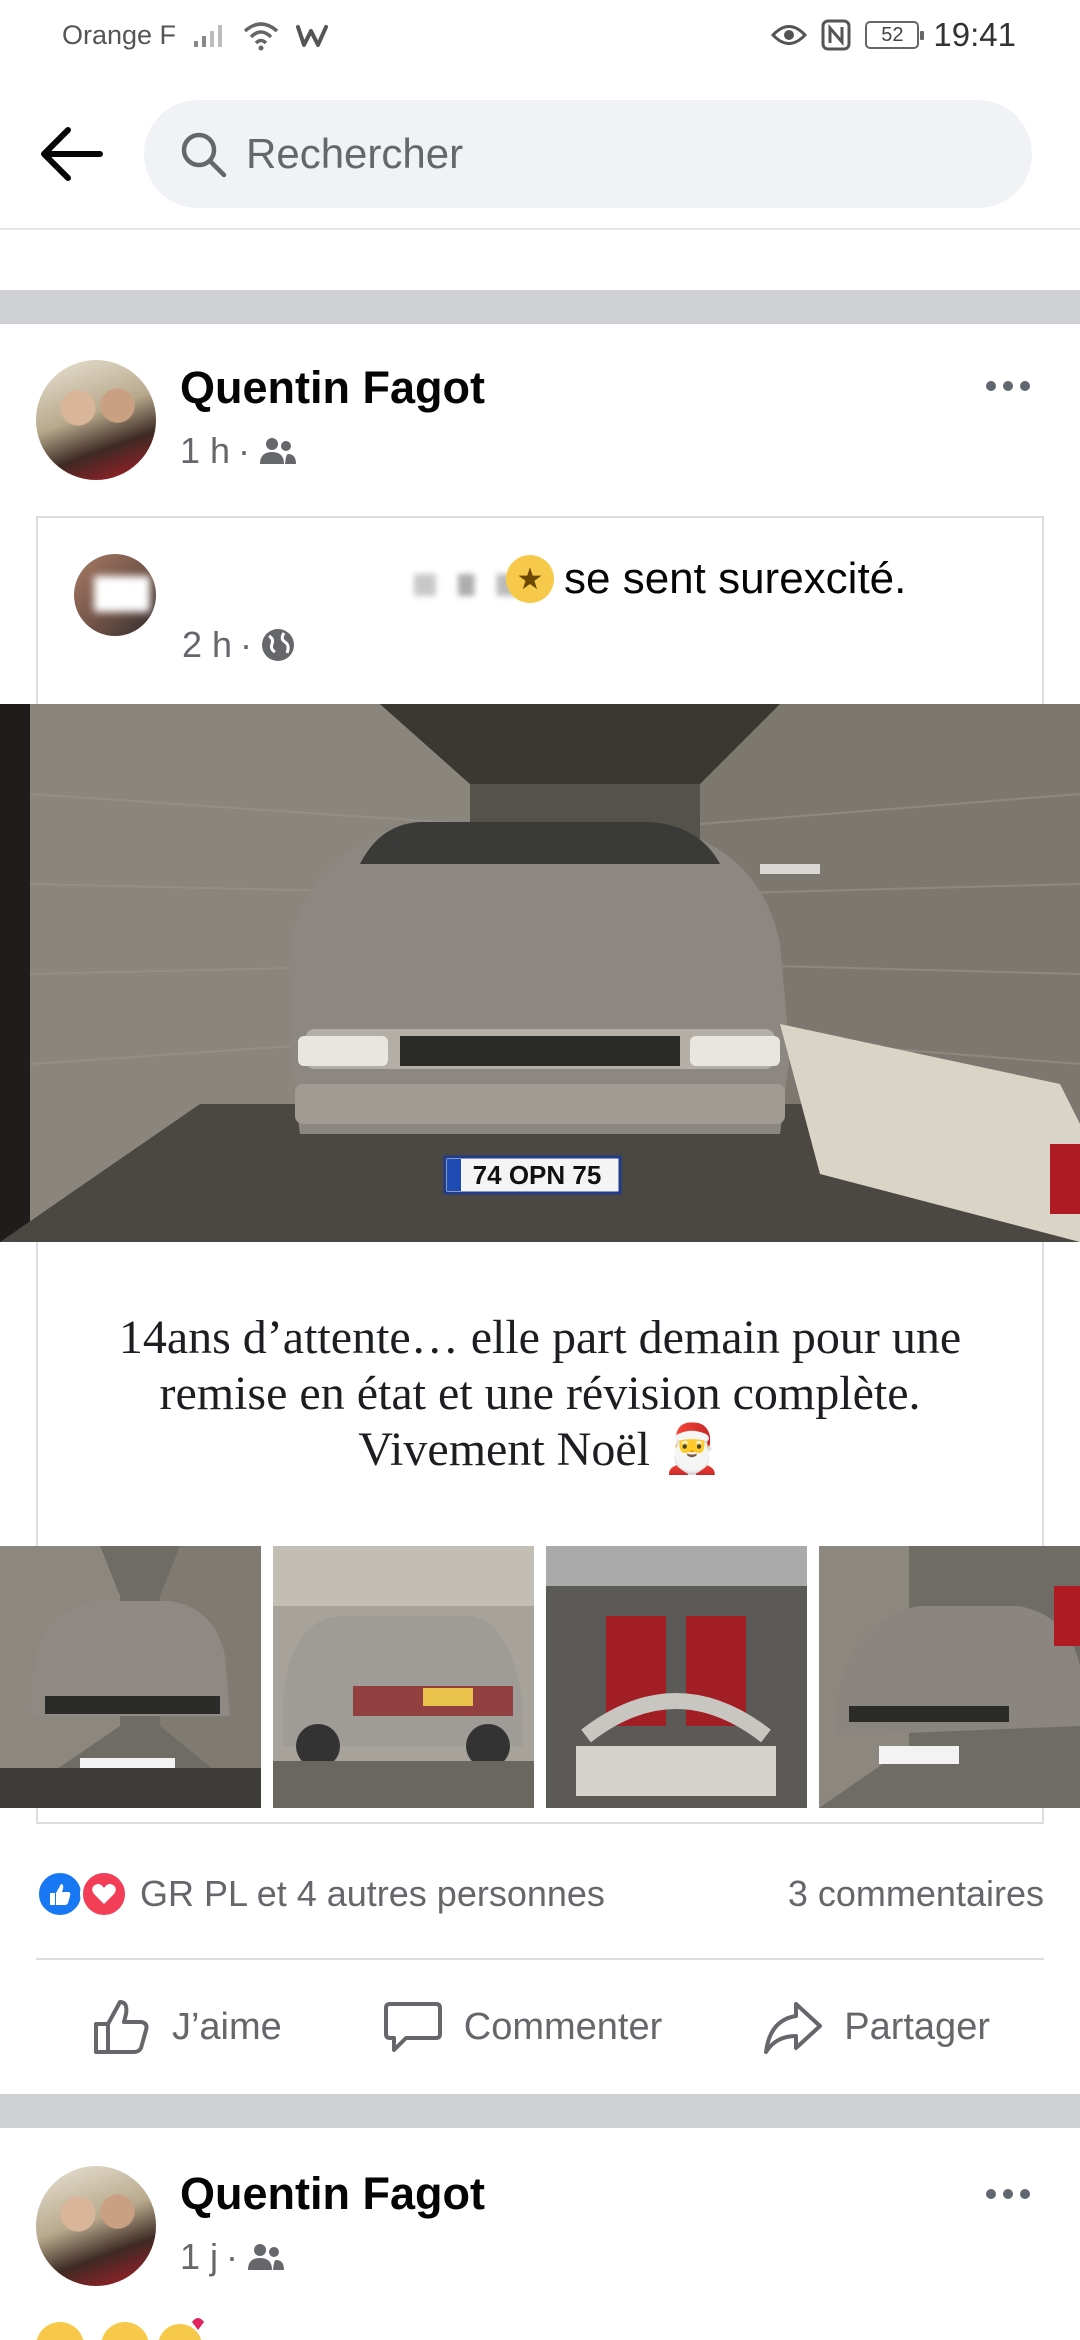 The height and width of the screenshot is (2340, 1080). I want to click on feeling-text: se sent surexcité., so click(735, 578).